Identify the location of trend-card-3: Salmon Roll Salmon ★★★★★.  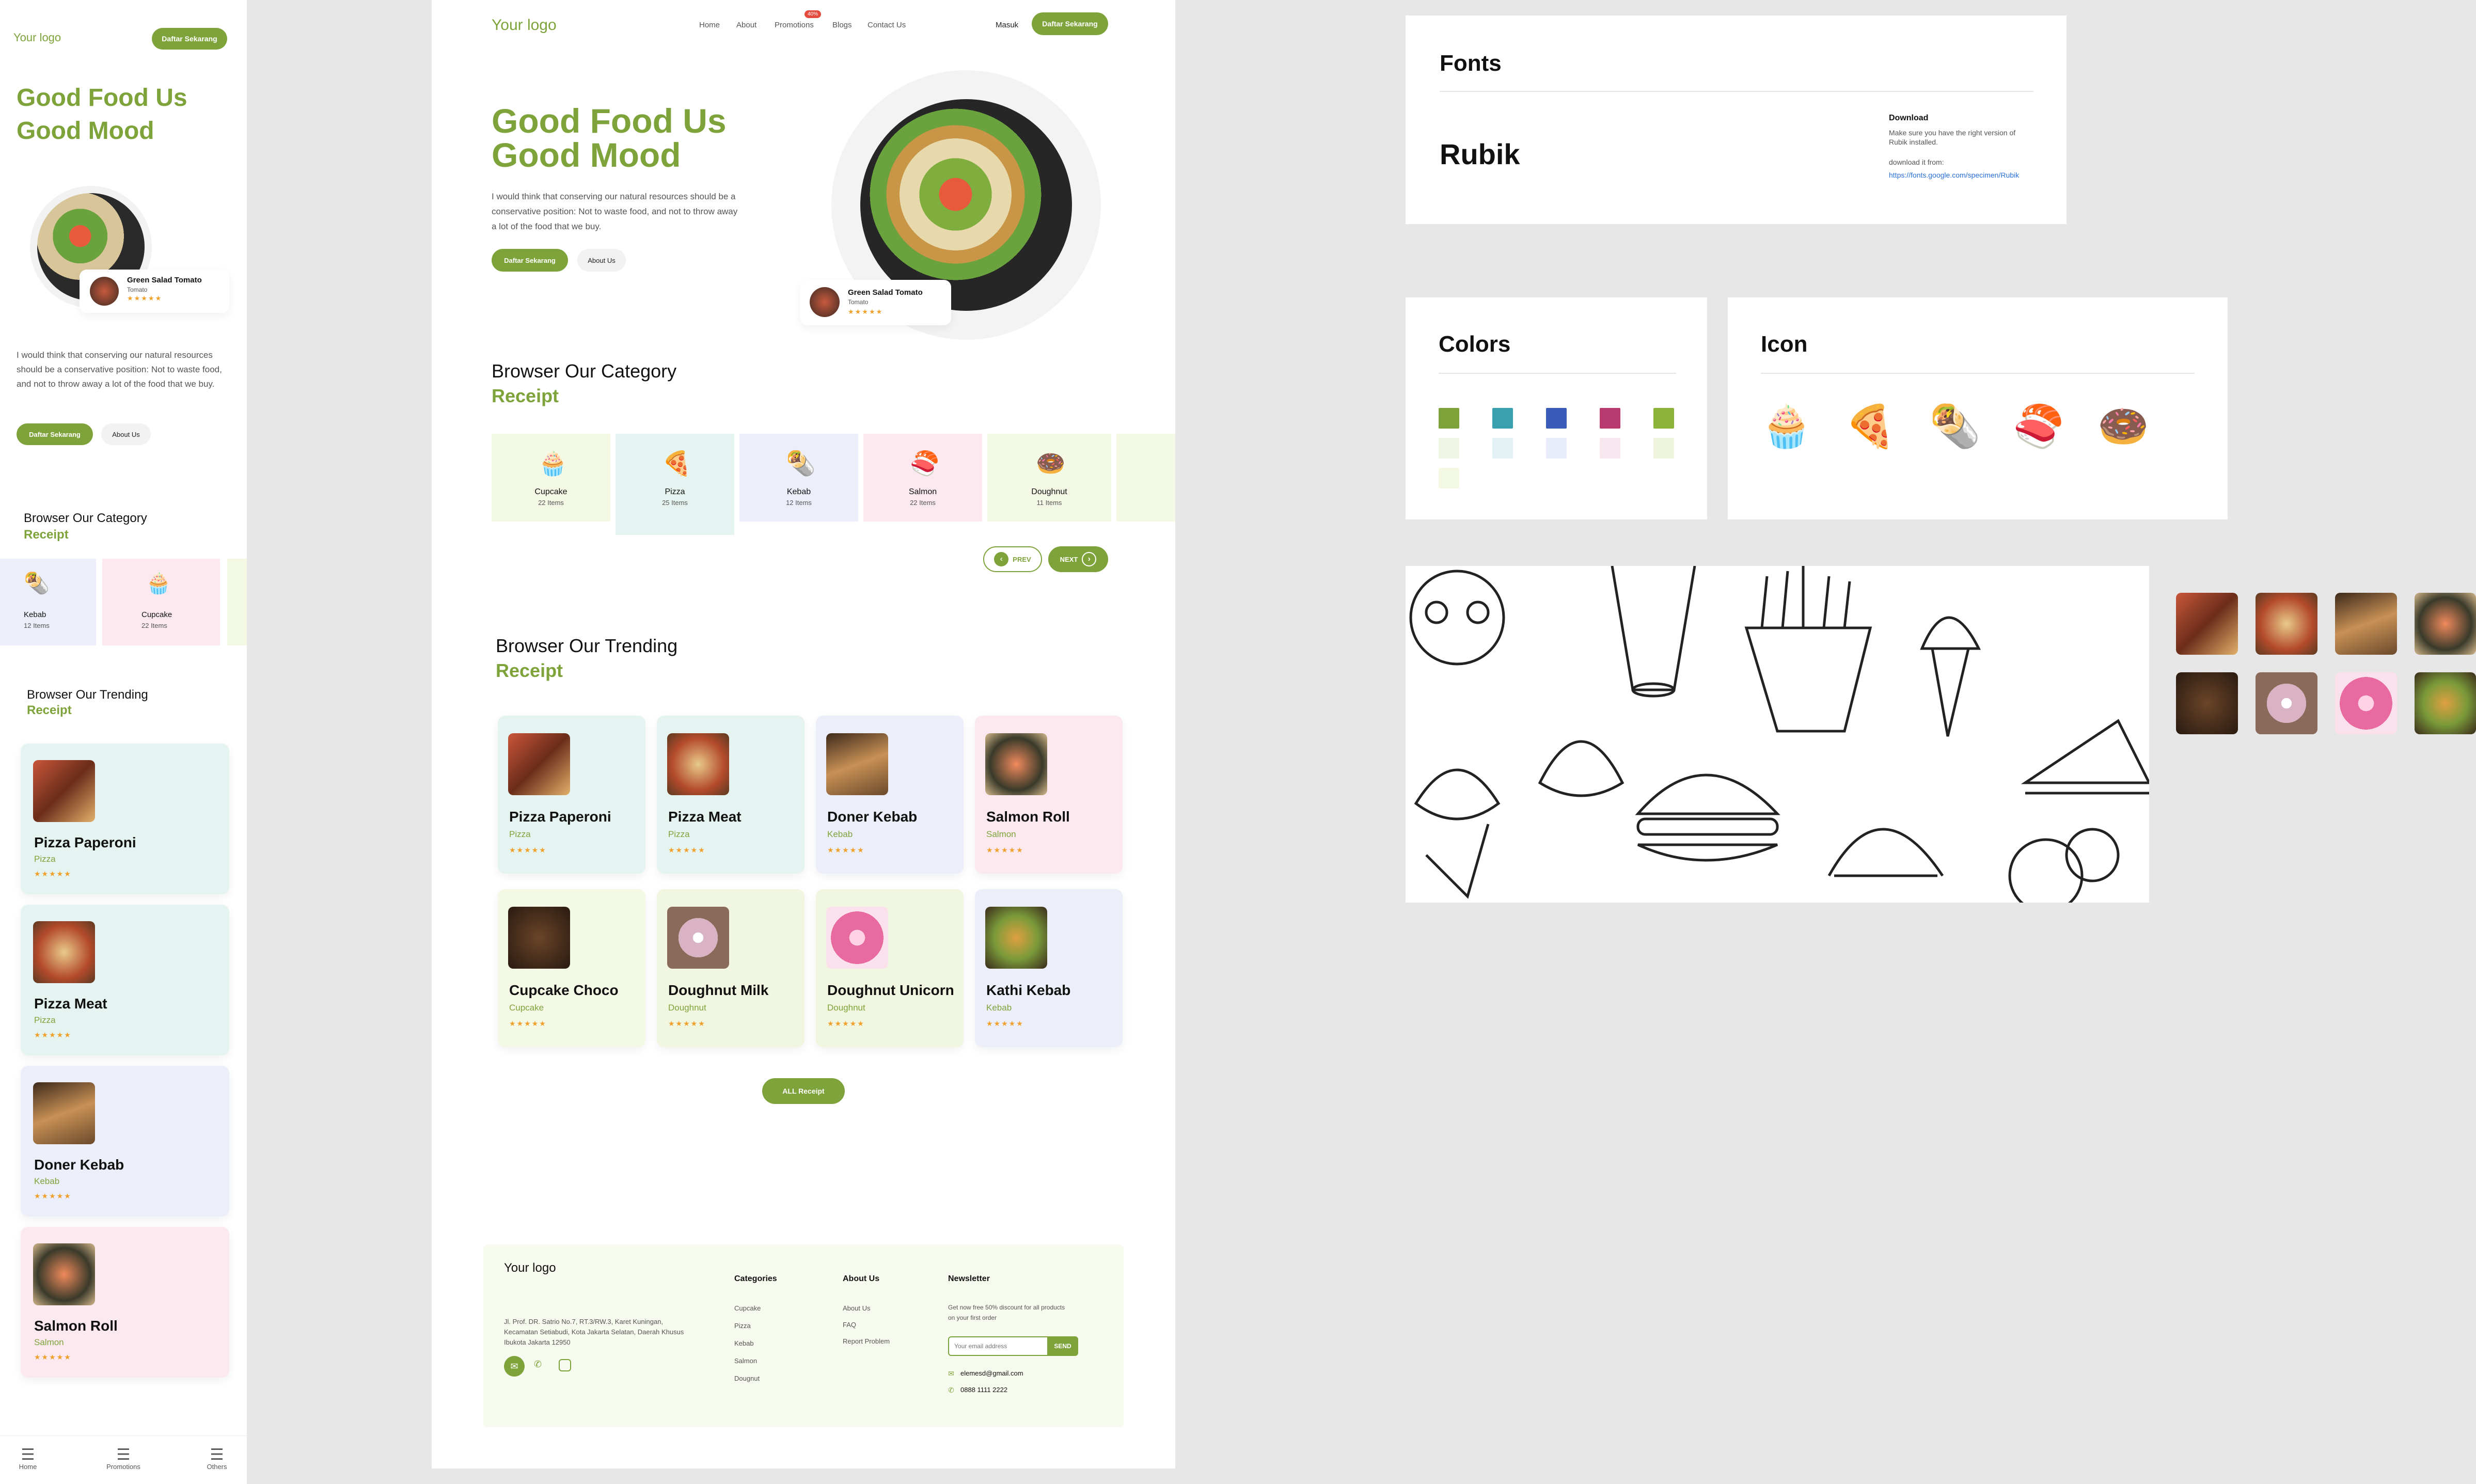
(1049, 795).